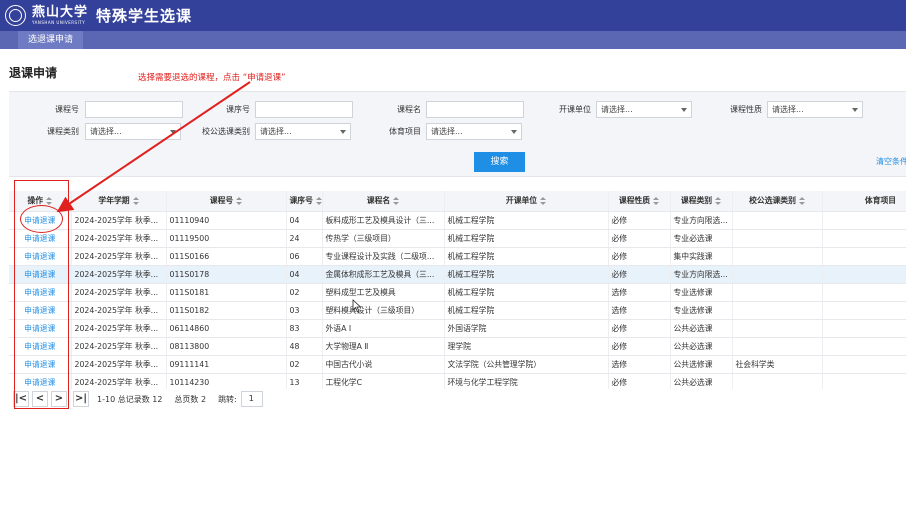 This screenshot has width=906, height=529. Describe the element at coordinates (383, 310) in the screenshot. I see `cell-course-name: 塑料模具设计（三级项目）` at that location.